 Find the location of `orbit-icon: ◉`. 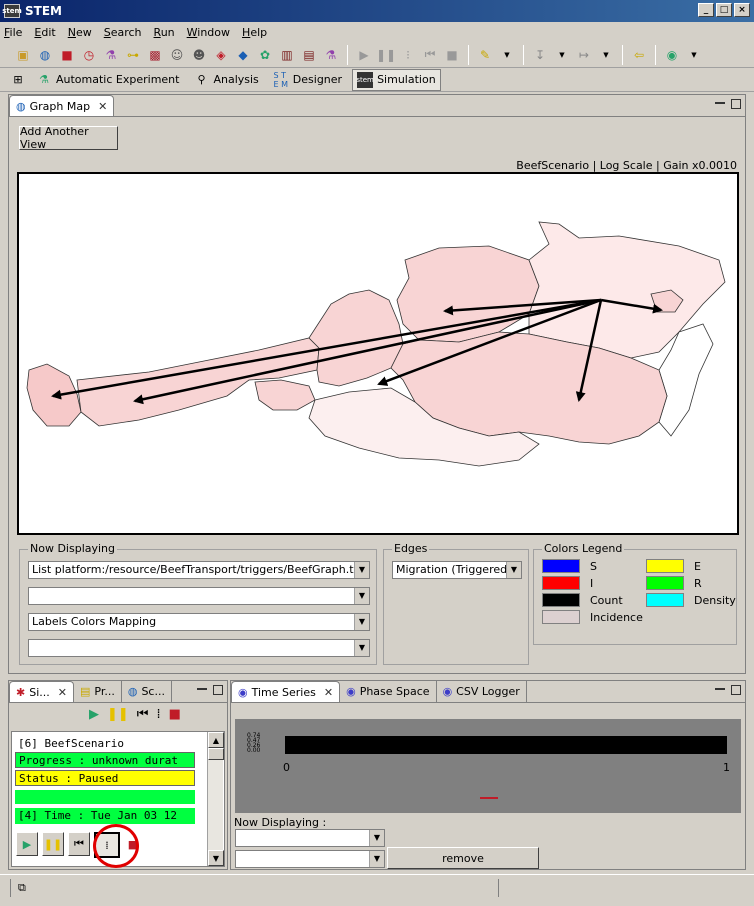

orbit-icon: ◉ is located at coordinates (351, 691).